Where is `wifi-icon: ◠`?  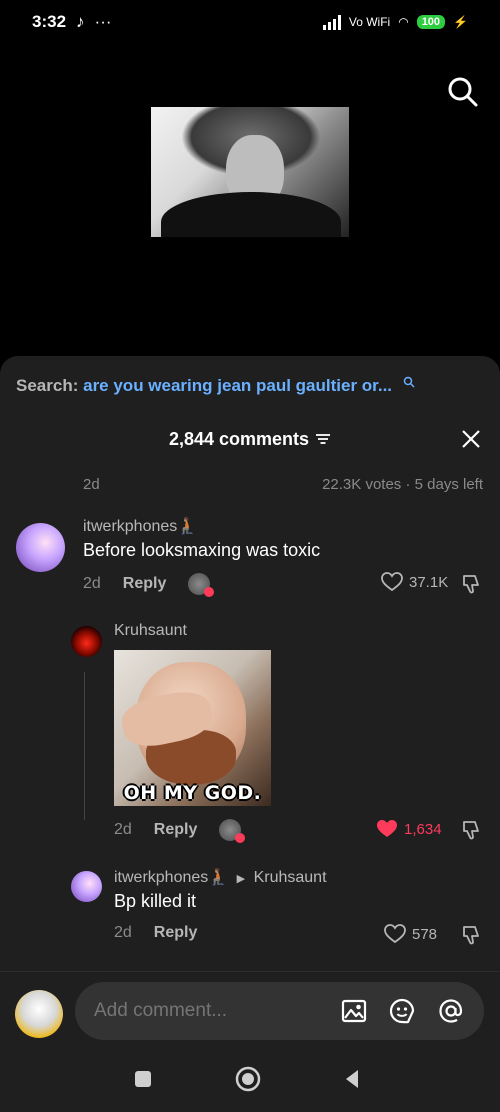 wifi-icon: ◠ is located at coordinates (403, 22).